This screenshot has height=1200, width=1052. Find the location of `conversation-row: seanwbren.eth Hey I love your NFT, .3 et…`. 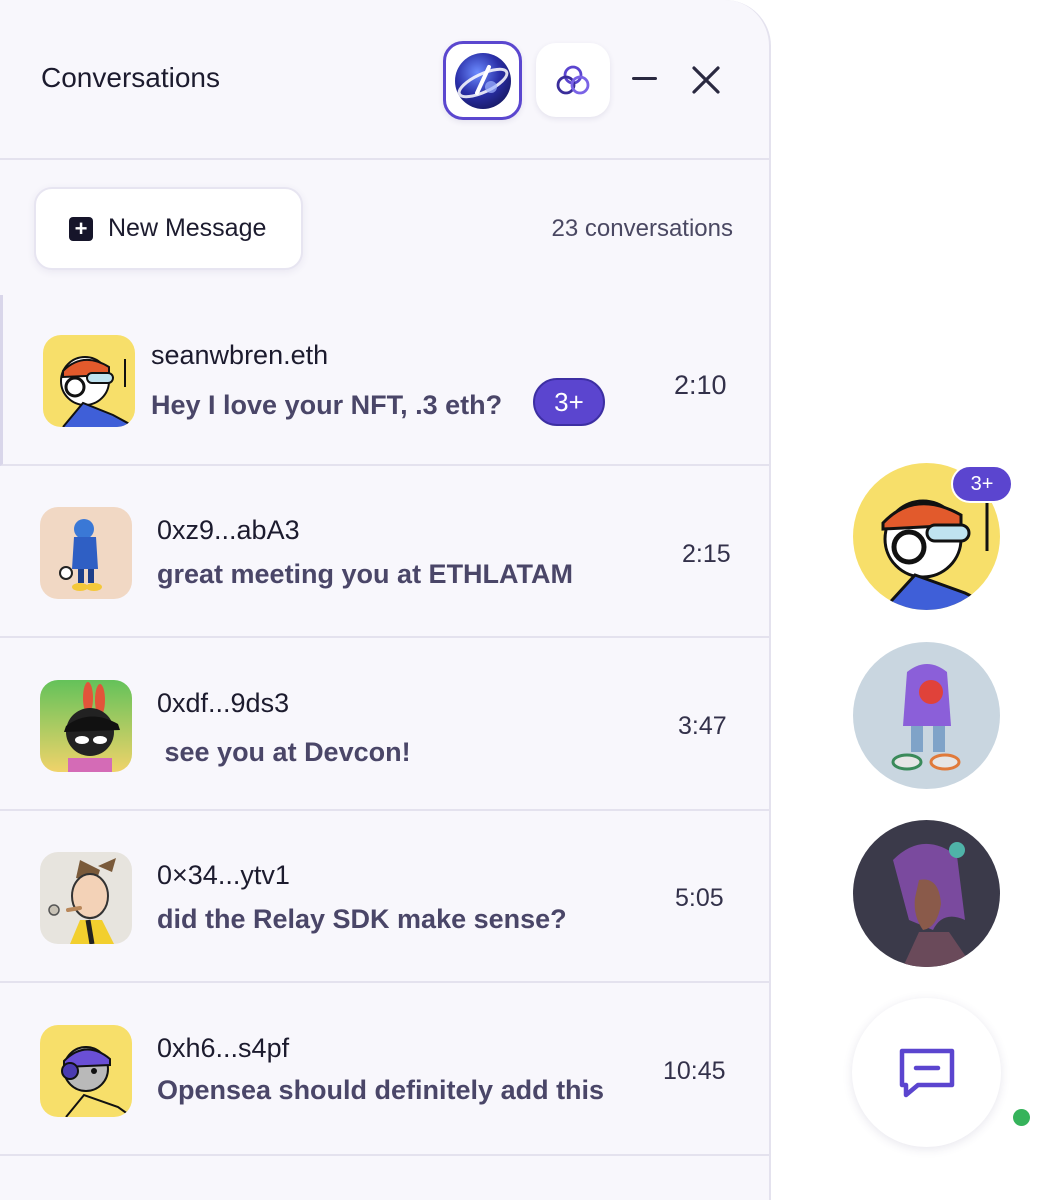

conversation-row: seanwbren.eth Hey I love your NFT, .3 et… is located at coordinates (384, 380).